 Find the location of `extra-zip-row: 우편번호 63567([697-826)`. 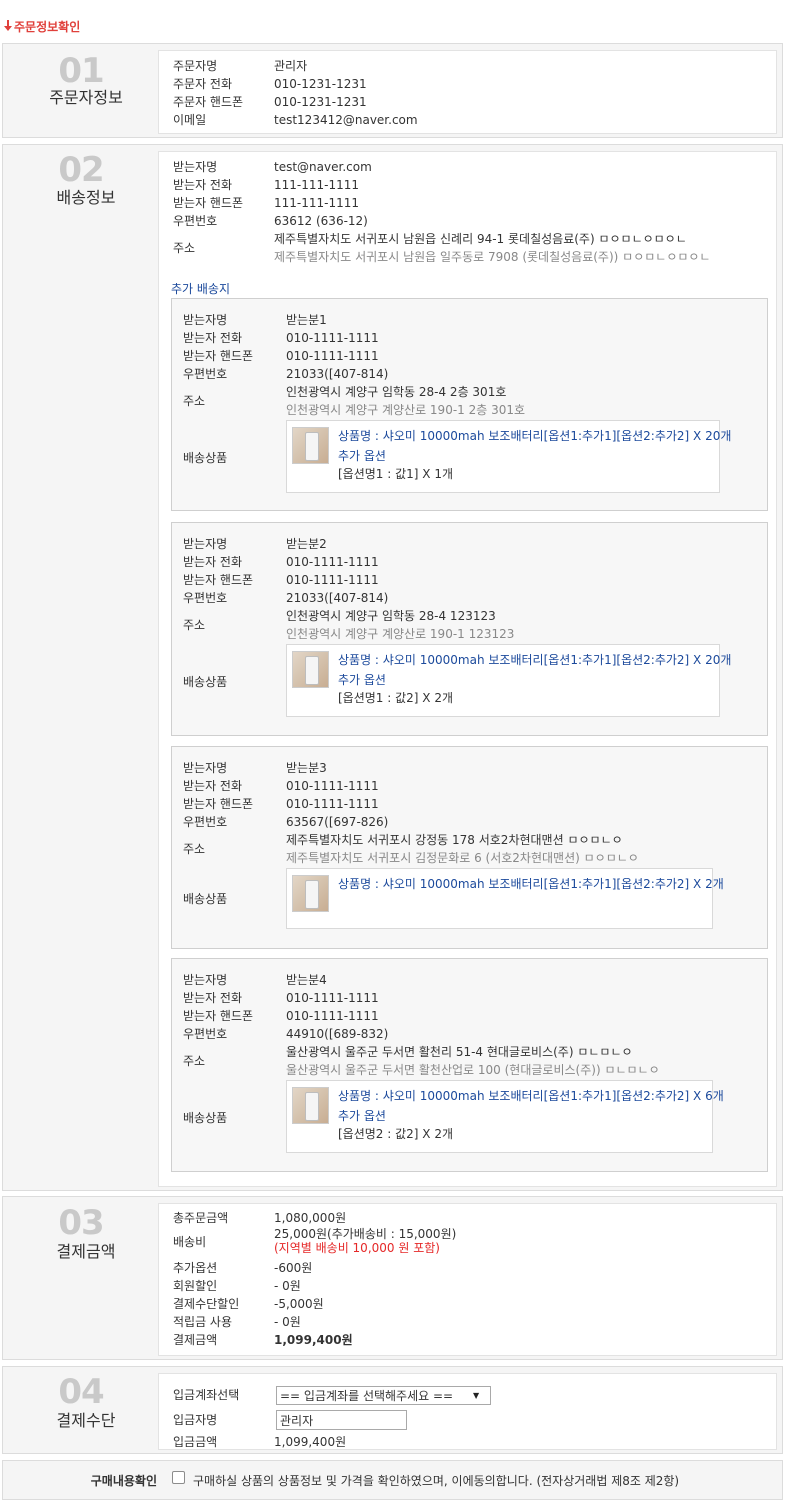

extra-zip-row: 우편번호 63567([697-826) is located at coordinates (285, 822).